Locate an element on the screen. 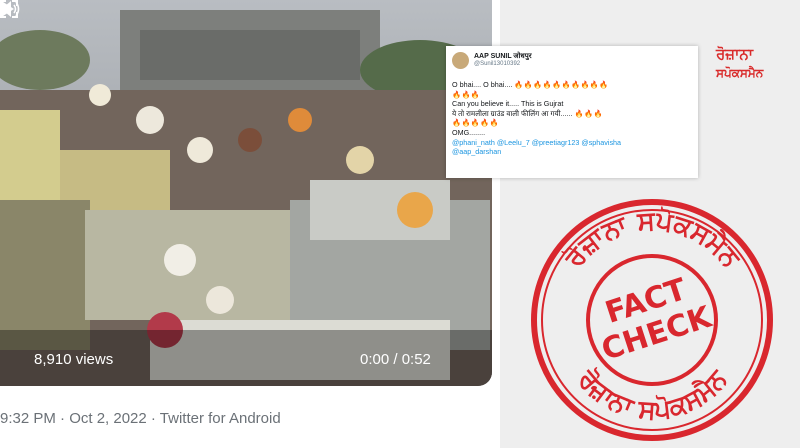  logo-line-1: ਰੋਜ਼ਾਨਾ is located at coordinates (735, 54).